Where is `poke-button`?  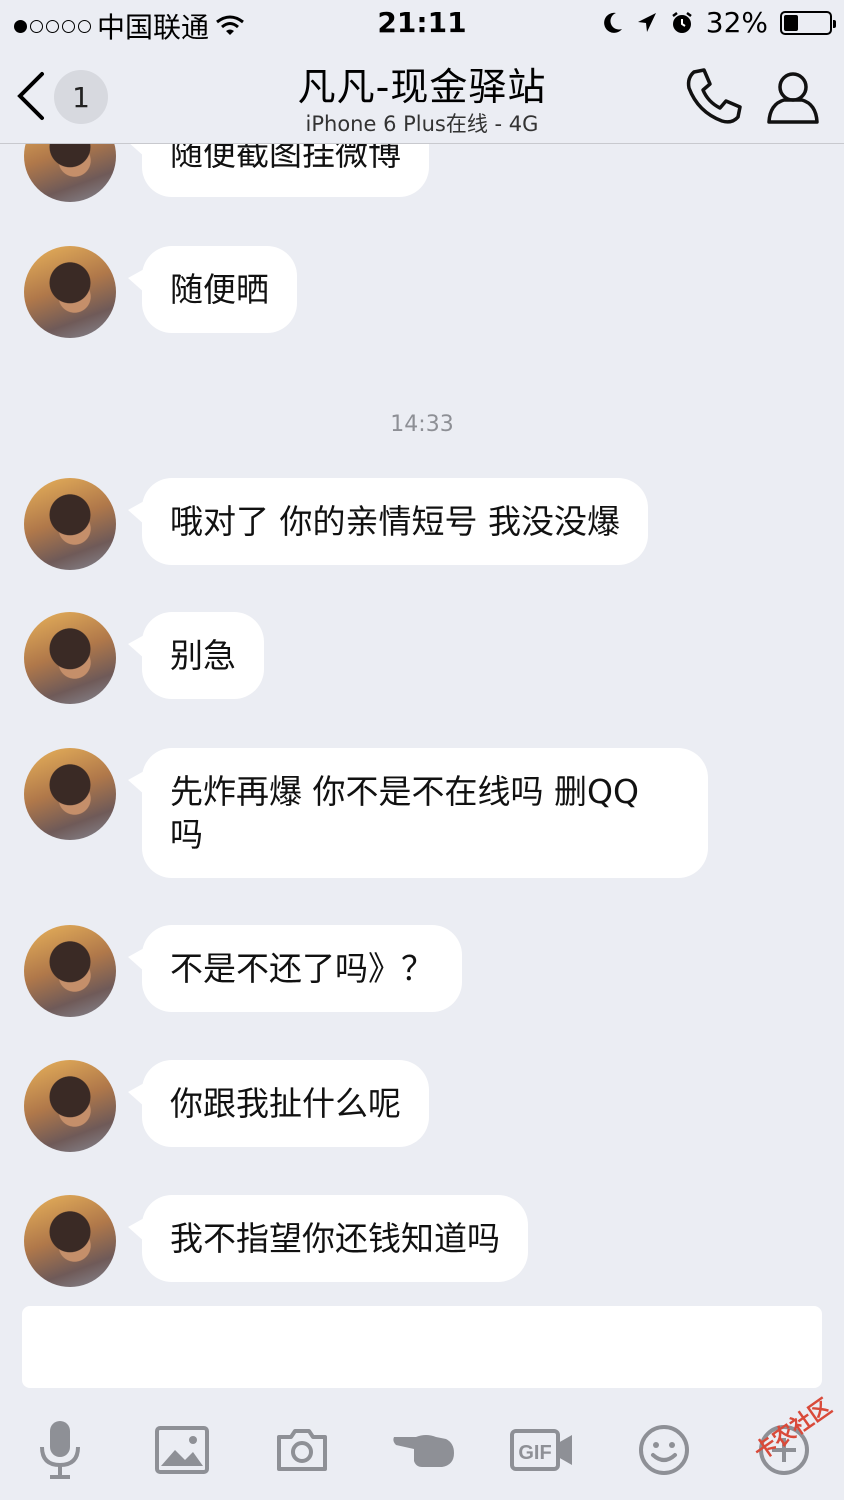 poke-button is located at coordinates (424, 1450).